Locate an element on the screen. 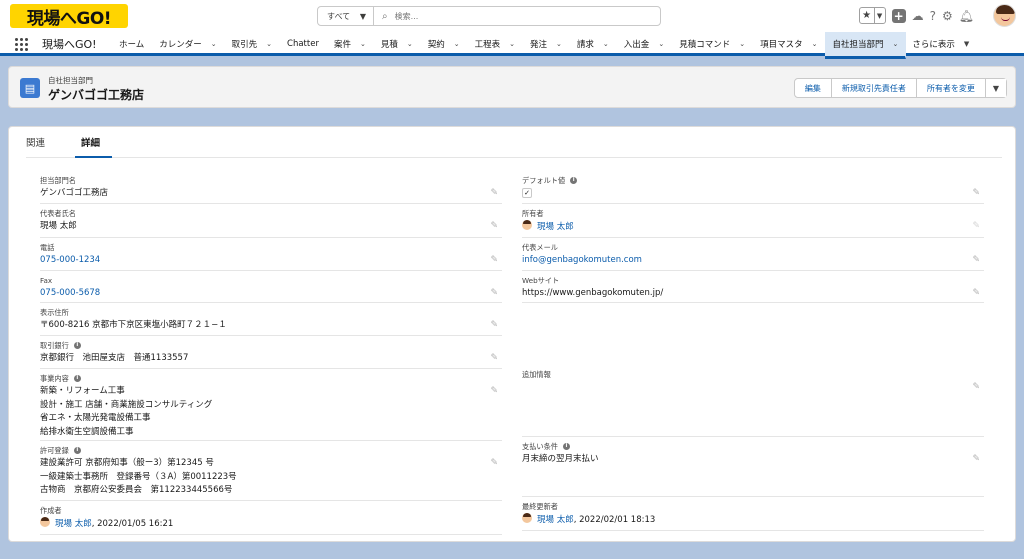 This screenshot has width=1024, height=559. field-website: Webサイト https://www.genbagokomuten.jp/ ✎ is located at coordinates (753, 289).